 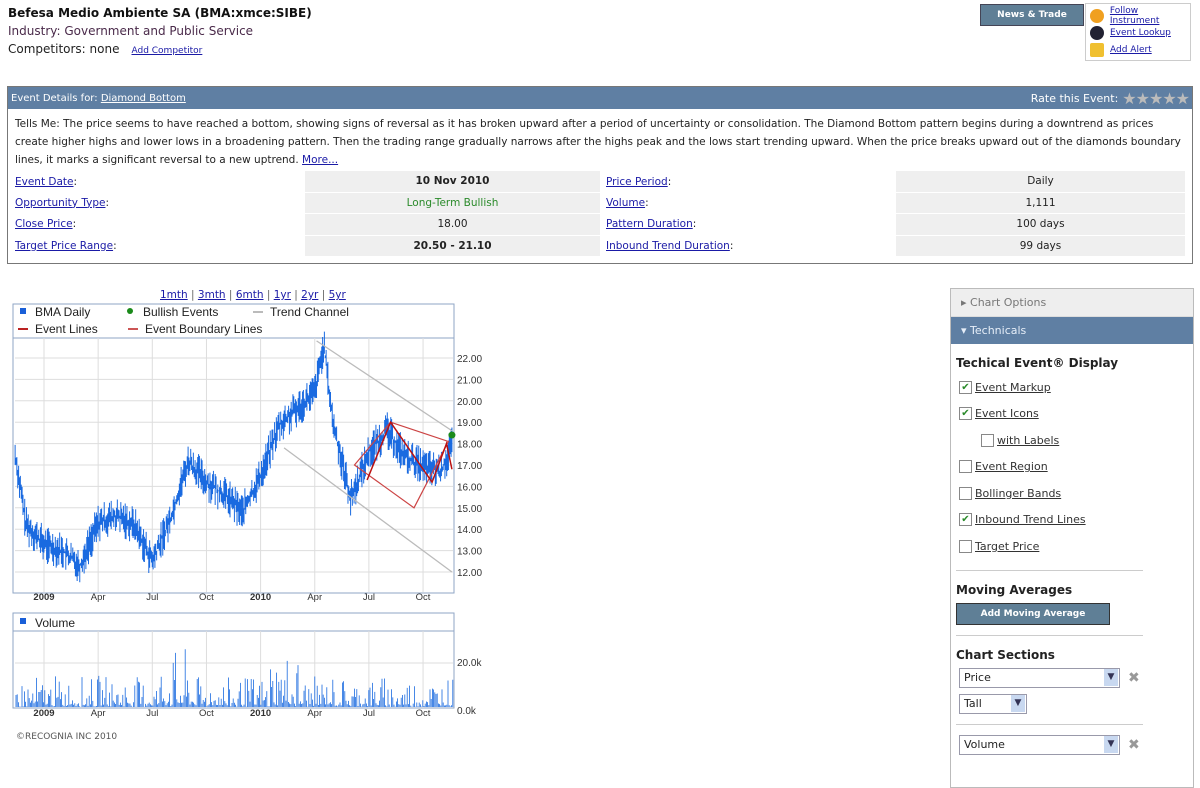 I want to click on volume-y-tick: 20.0k, so click(x=469, y=663).